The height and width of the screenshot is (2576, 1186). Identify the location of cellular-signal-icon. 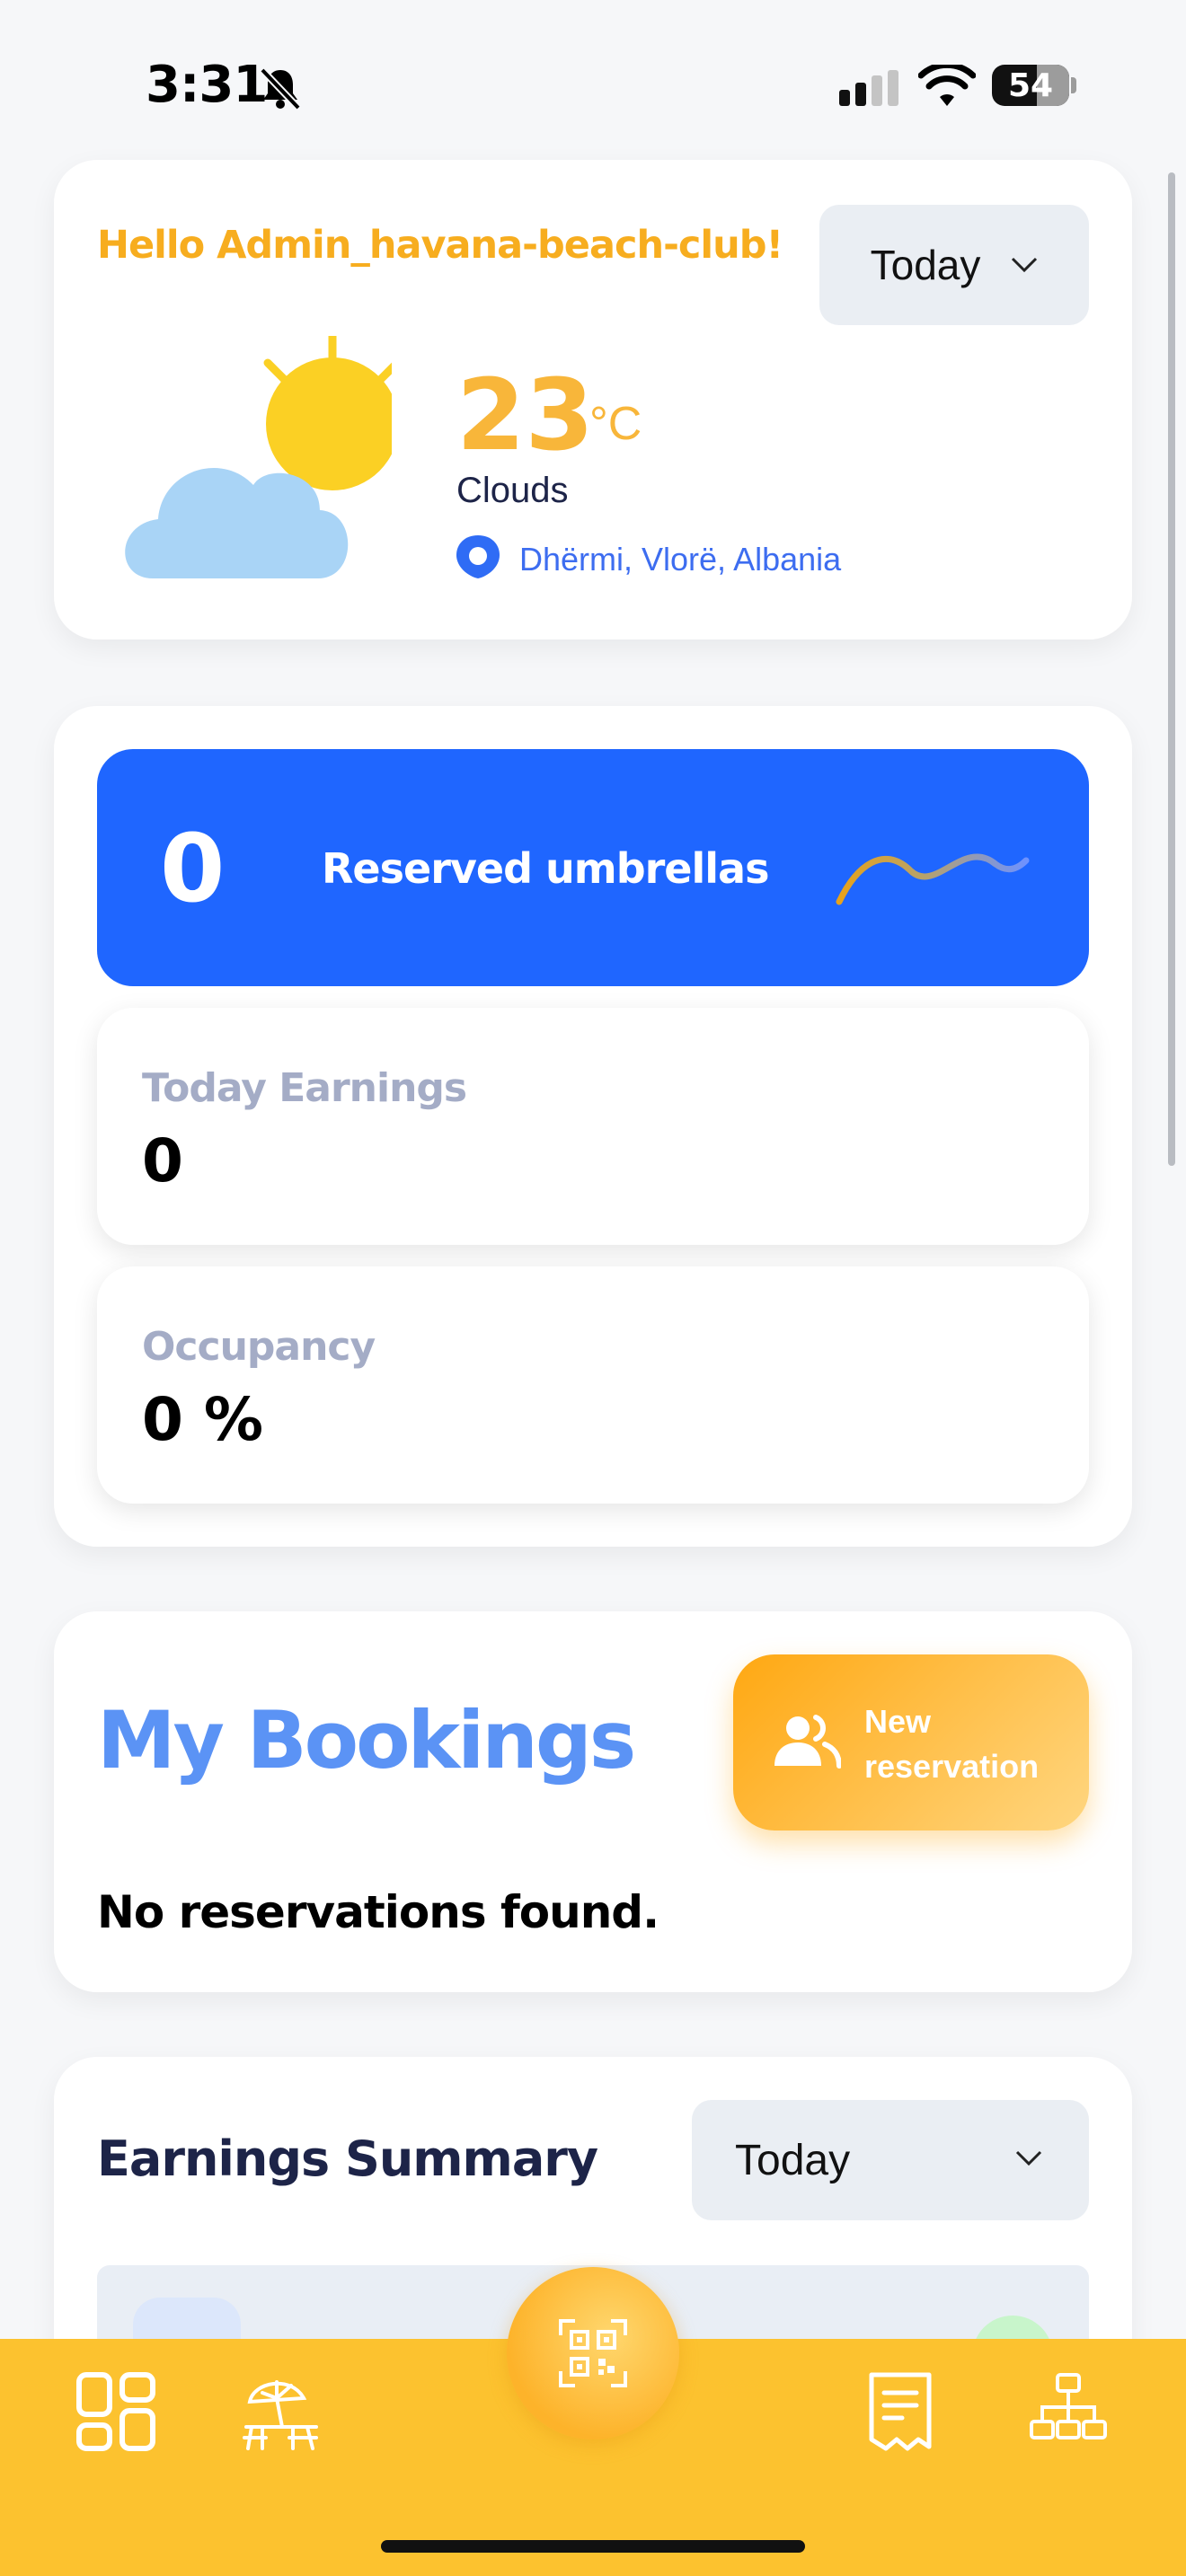
(868, 88).